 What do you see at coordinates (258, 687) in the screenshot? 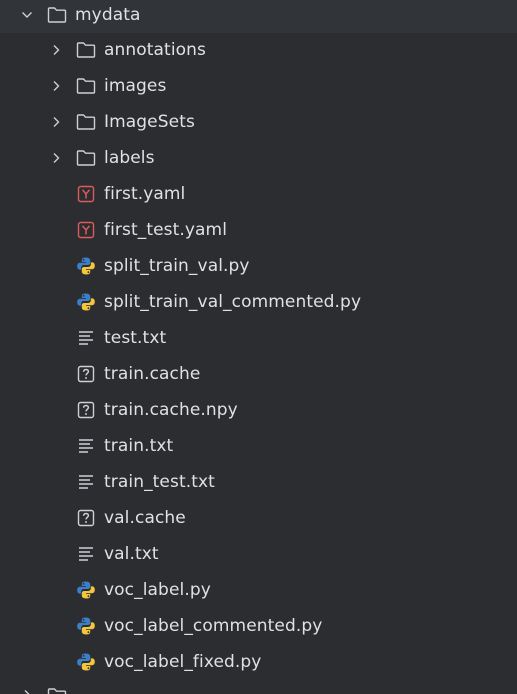
I see `tree-item-partial` at bounding box center [258, 687].